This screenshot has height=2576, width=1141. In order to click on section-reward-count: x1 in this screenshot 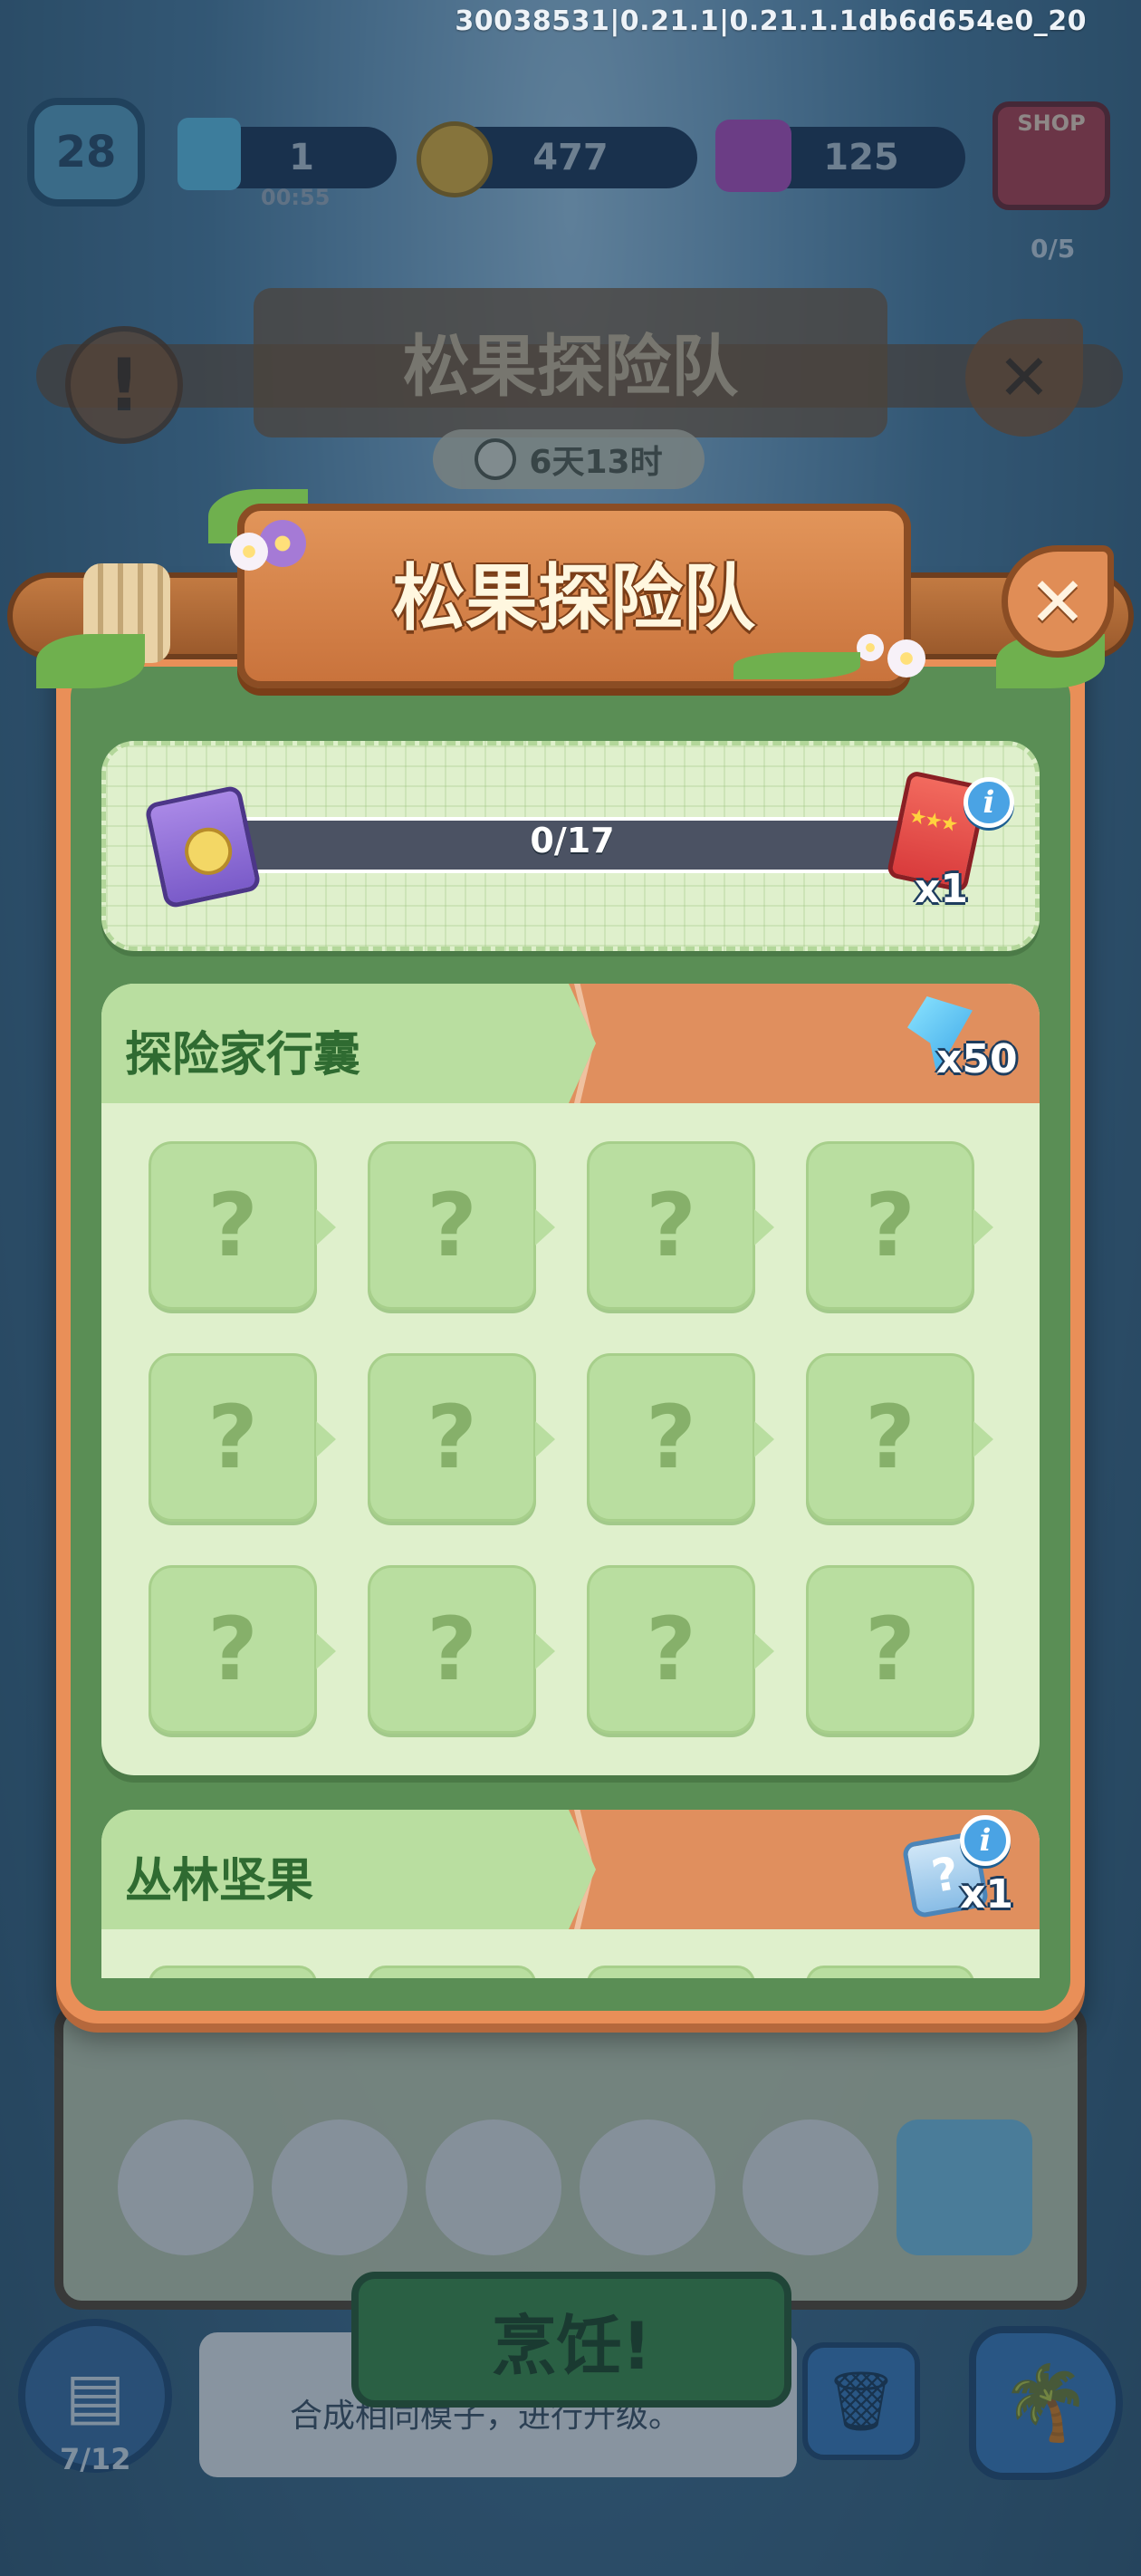, I will do `click(986, 1894)`.